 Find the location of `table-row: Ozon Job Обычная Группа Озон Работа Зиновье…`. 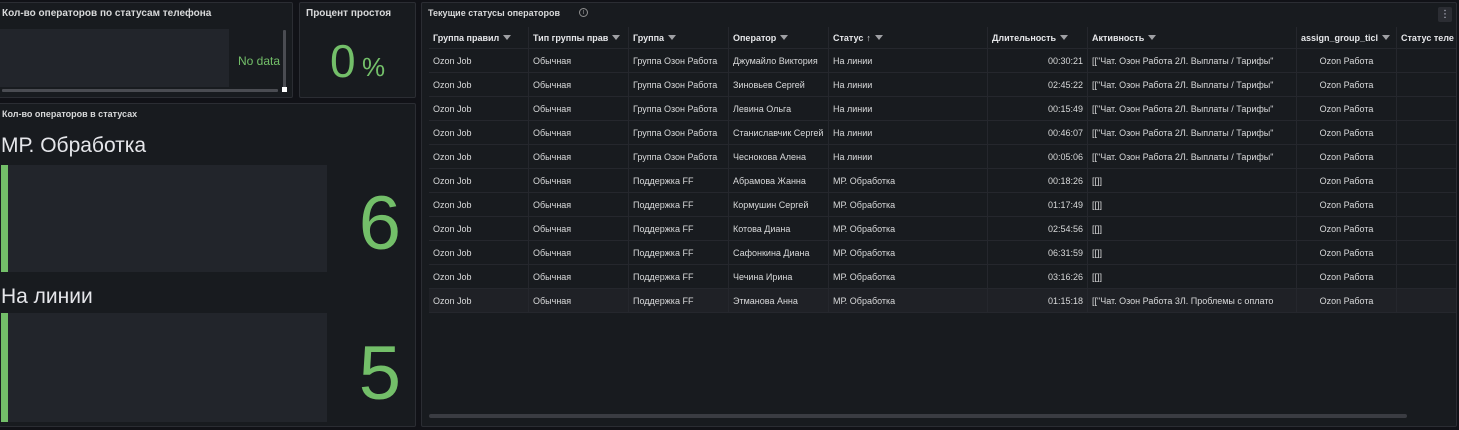

table-row: Ozon Job Обычная Группа Озон Работа Зиновье… is located at coordinates (942, 85).